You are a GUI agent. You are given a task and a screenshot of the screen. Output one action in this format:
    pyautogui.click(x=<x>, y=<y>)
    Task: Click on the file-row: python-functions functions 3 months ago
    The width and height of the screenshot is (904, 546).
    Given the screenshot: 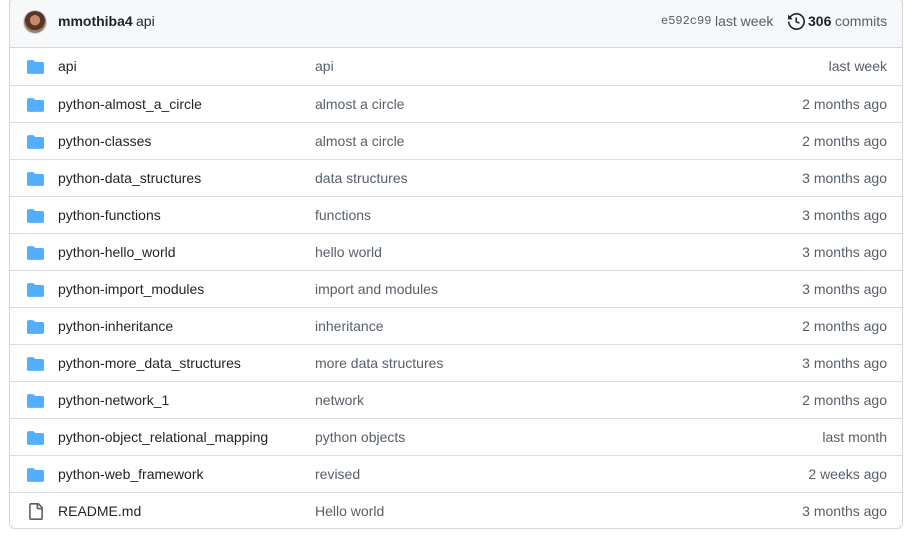 What is the action you would take?
    pyautogui.click(x=456, y=214)
    